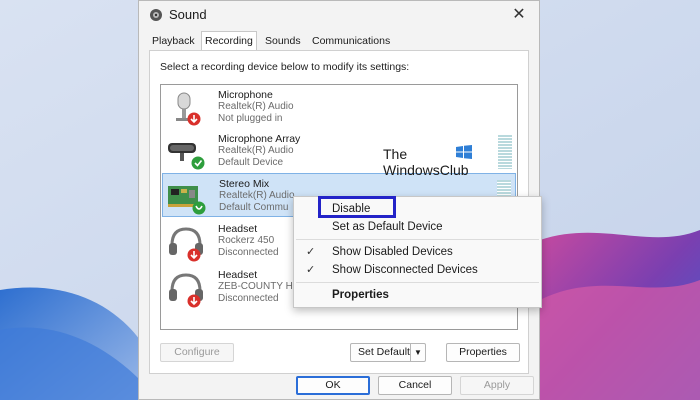 This screenshot has height=400, width=700. Describe the element at coordinates (384, 352) in the screenshot. I see `set-default-label: Set Default` at that location.